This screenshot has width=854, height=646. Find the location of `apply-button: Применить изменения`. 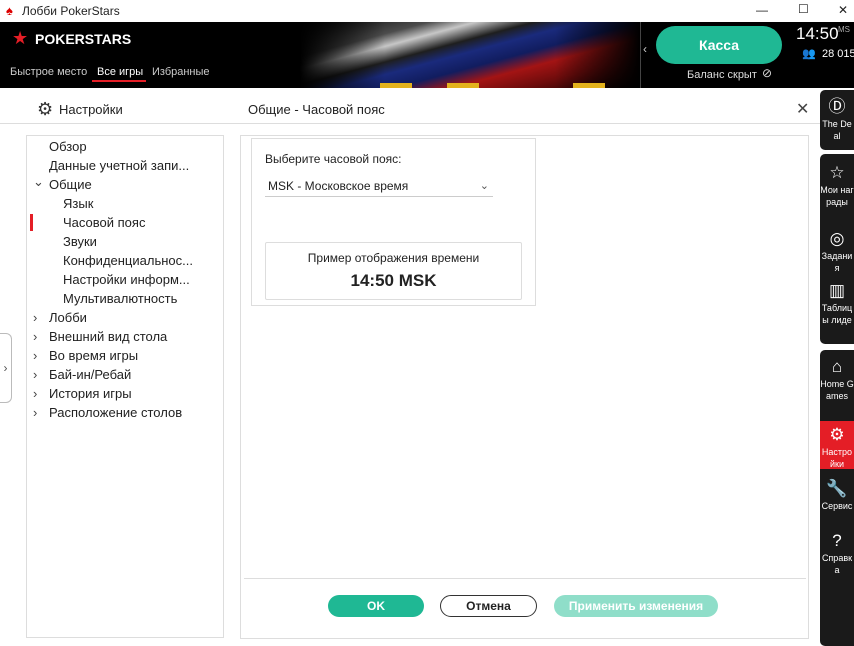

apply-button: Применить изменения is located at coordinates (636, 606).